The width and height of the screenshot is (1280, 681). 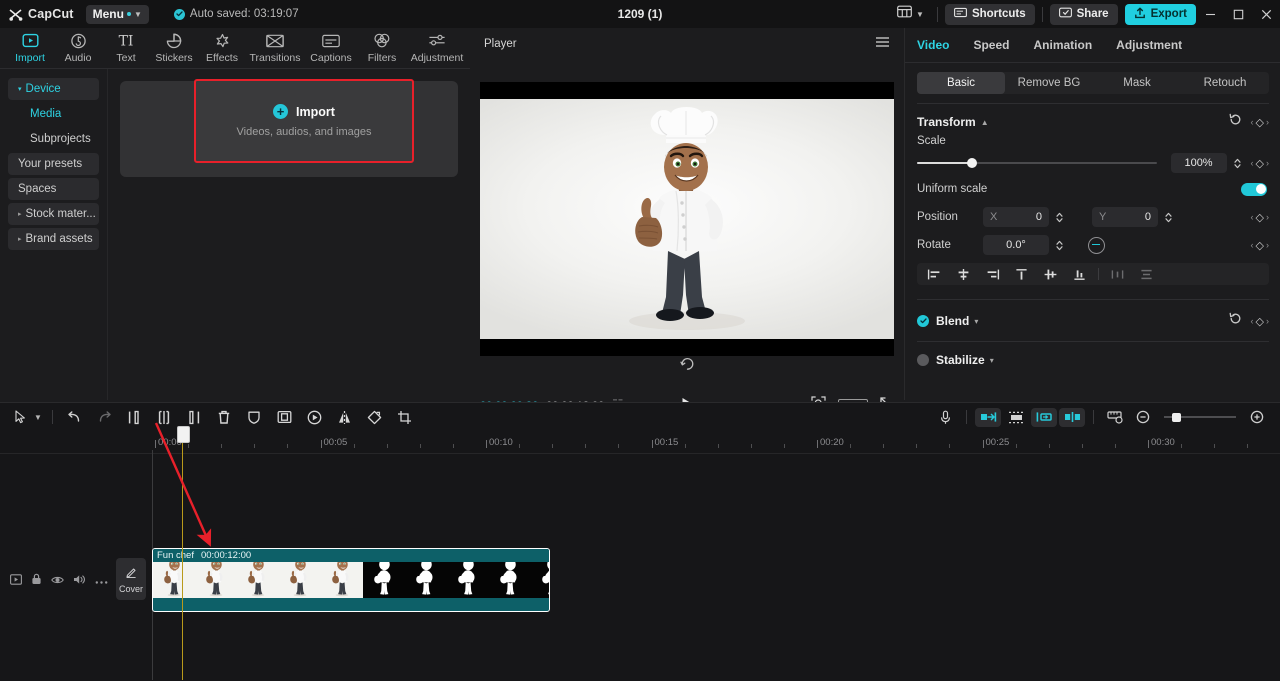 I want to click on share-button: Share, so click(x=1083, y=14).